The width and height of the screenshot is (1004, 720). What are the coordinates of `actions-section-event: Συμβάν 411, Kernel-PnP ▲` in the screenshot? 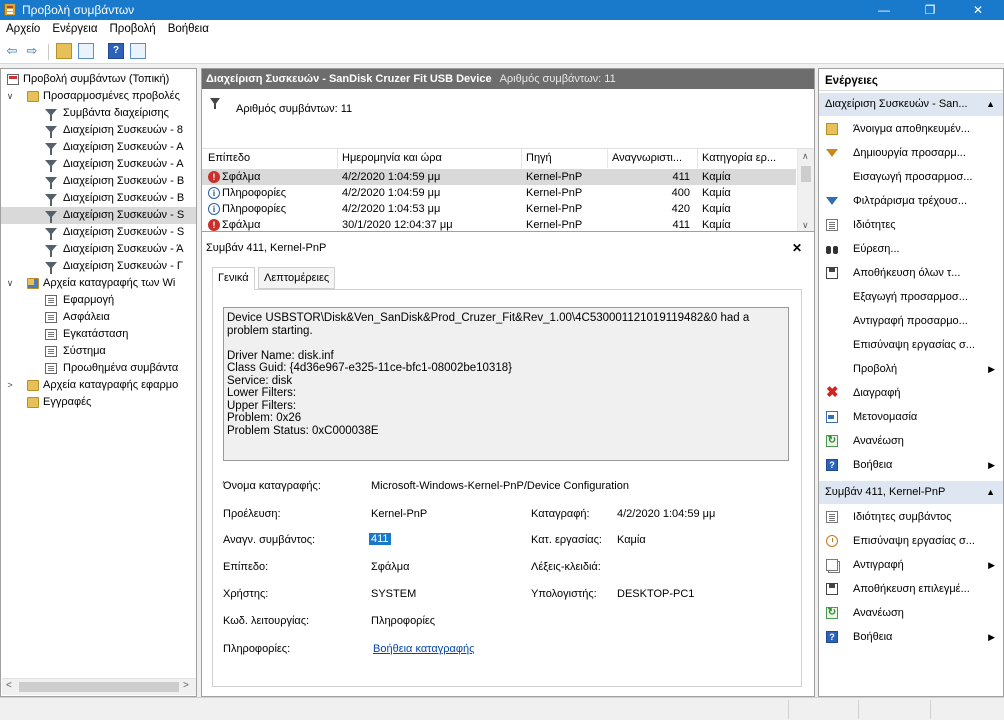 It's located at (911, 492).